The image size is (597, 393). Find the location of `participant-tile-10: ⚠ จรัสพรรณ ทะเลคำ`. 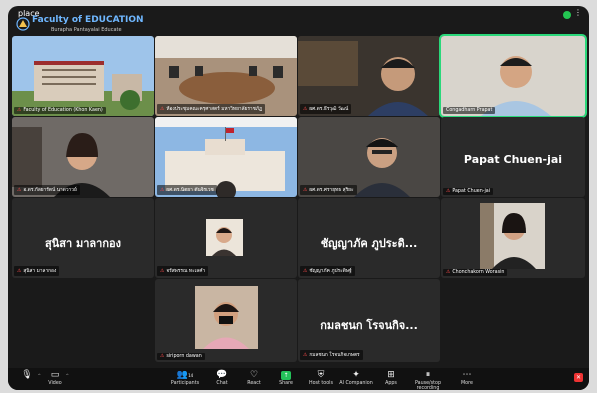

participant-tile-10: ⚠ จรัสพรรณ ทะเลคำ is located at coordinates (226, 238).